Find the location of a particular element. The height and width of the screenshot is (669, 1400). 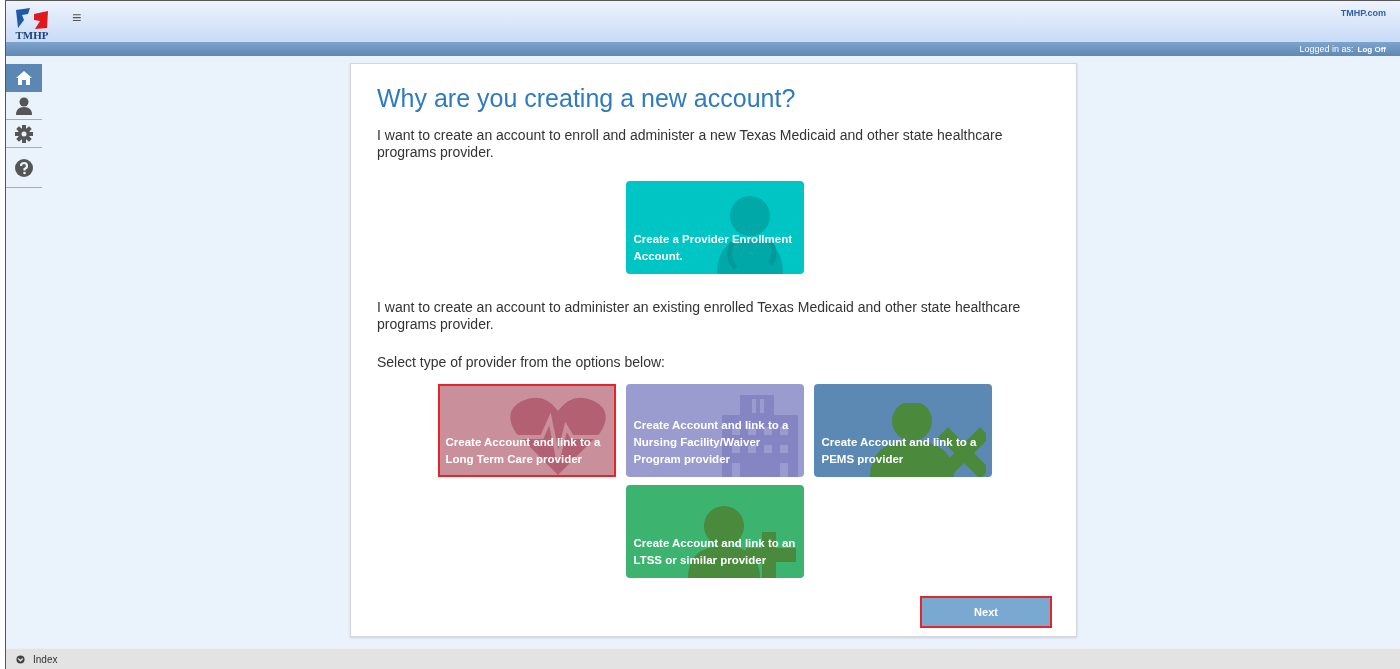

provider-tile: Create Account and link to a Nursing Facility/Waiver Program provider is located at coordinates (714, 430).